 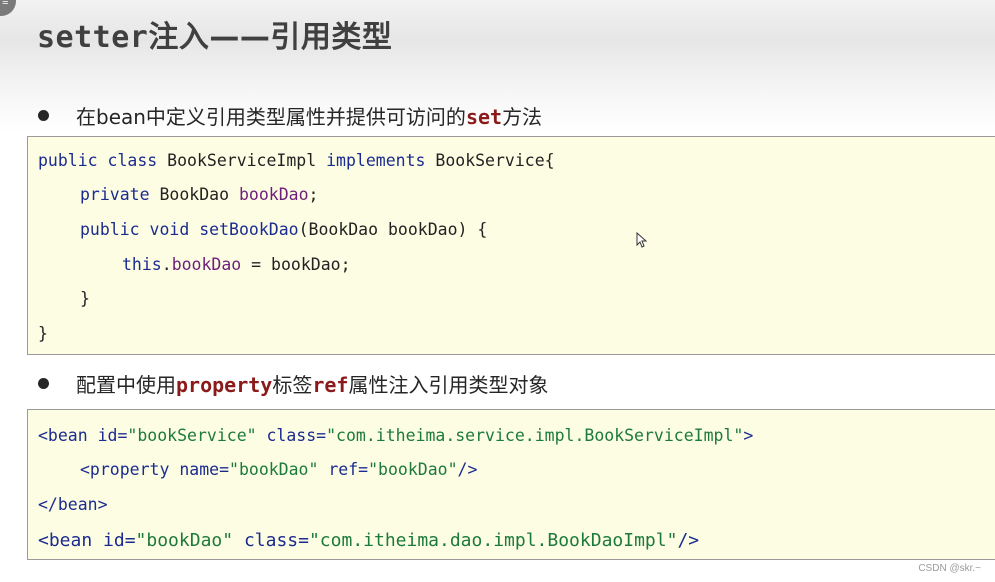 I want to click on menu-glyph: ≡, so click(x=5, y=4).